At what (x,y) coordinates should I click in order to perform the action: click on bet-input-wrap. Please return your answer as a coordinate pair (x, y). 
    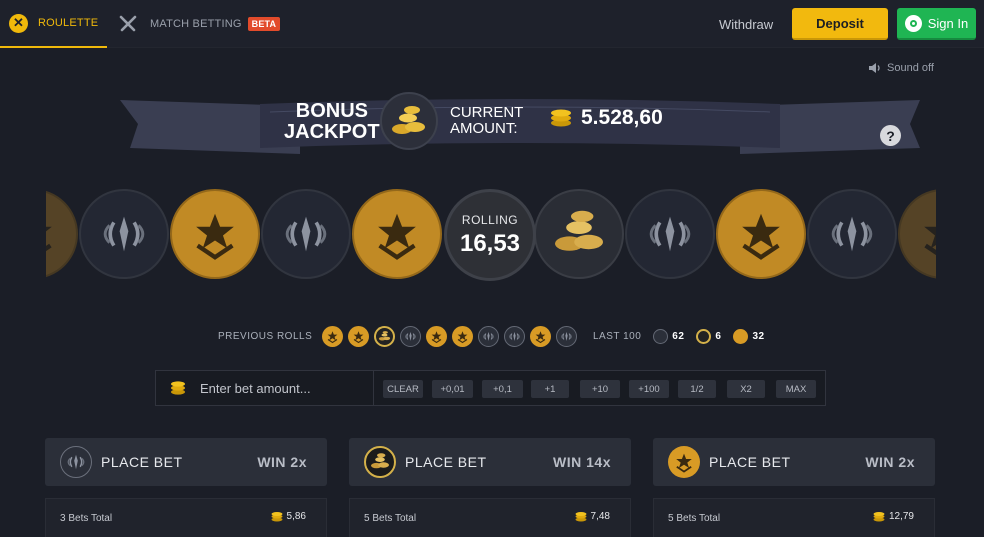
    Looking at the image, I should click on (265, 388).